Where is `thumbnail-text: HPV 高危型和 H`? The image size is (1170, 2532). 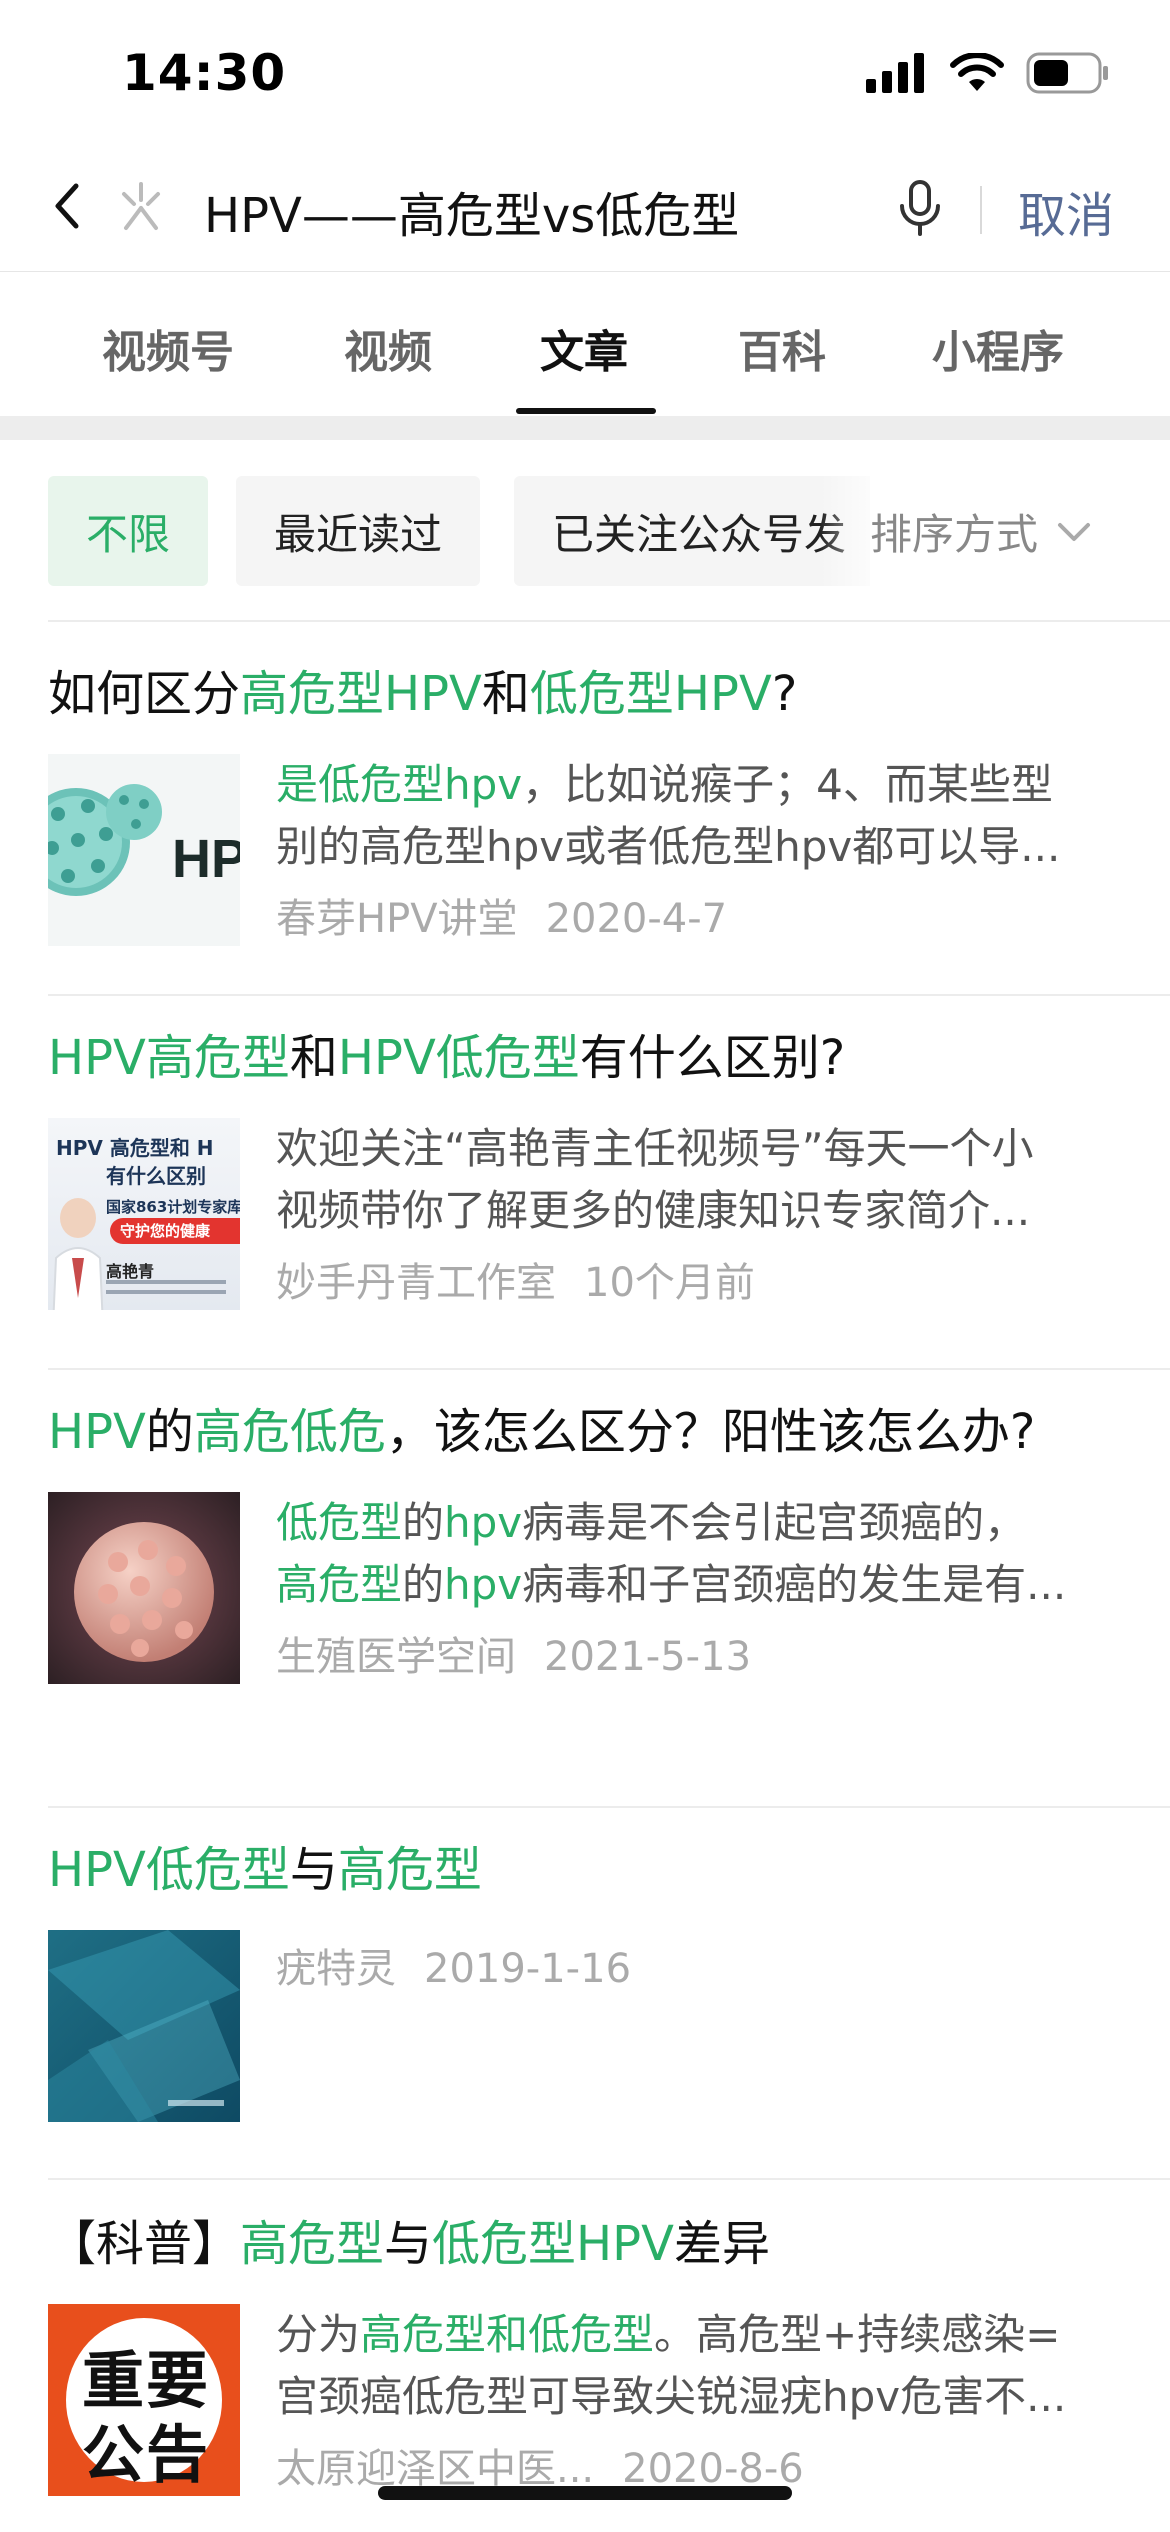 thumbnail-text: HPV 高危型和 H is located at coordinates (135, 1148).